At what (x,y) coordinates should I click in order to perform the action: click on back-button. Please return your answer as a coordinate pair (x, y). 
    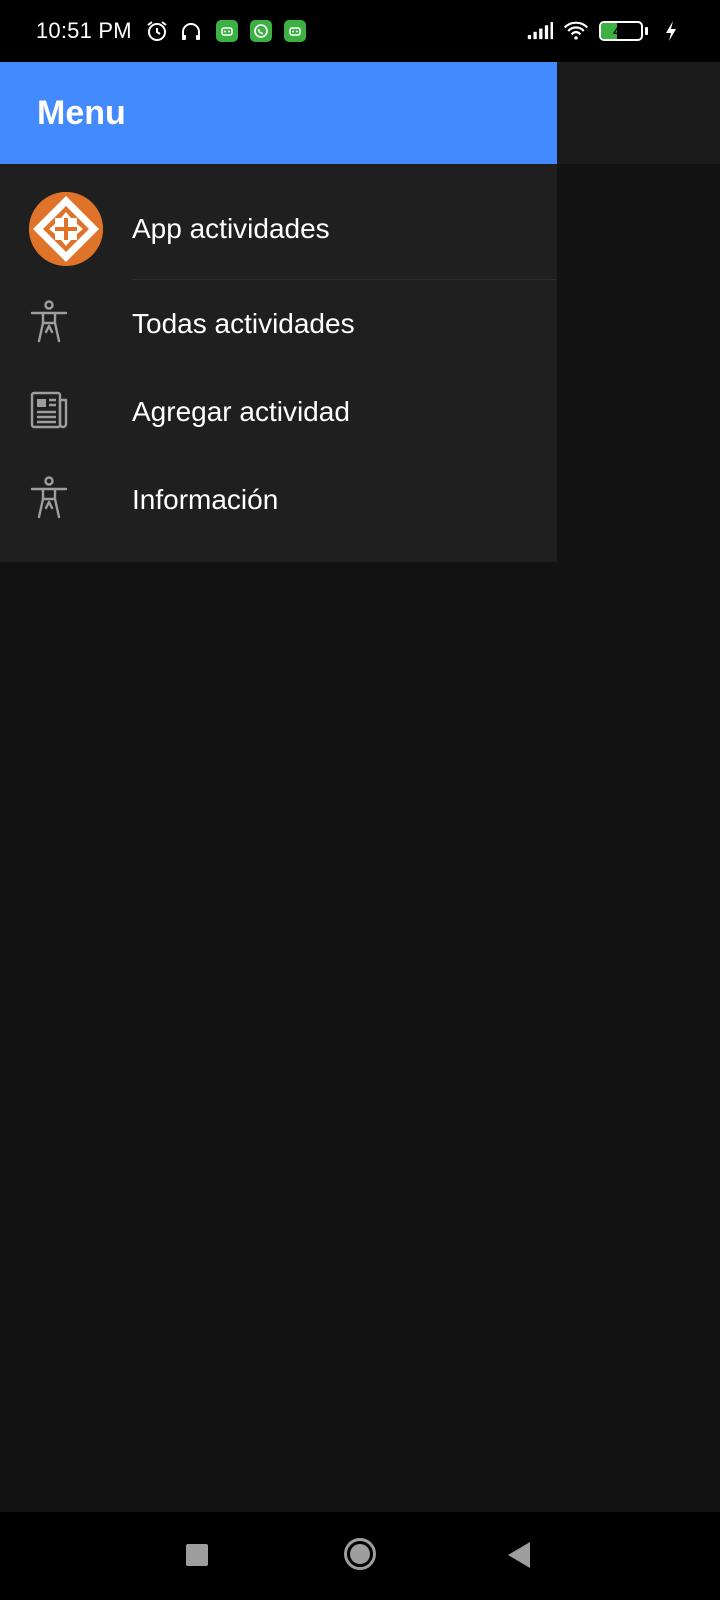
    Looking at the image, I should click on (520, 1555).